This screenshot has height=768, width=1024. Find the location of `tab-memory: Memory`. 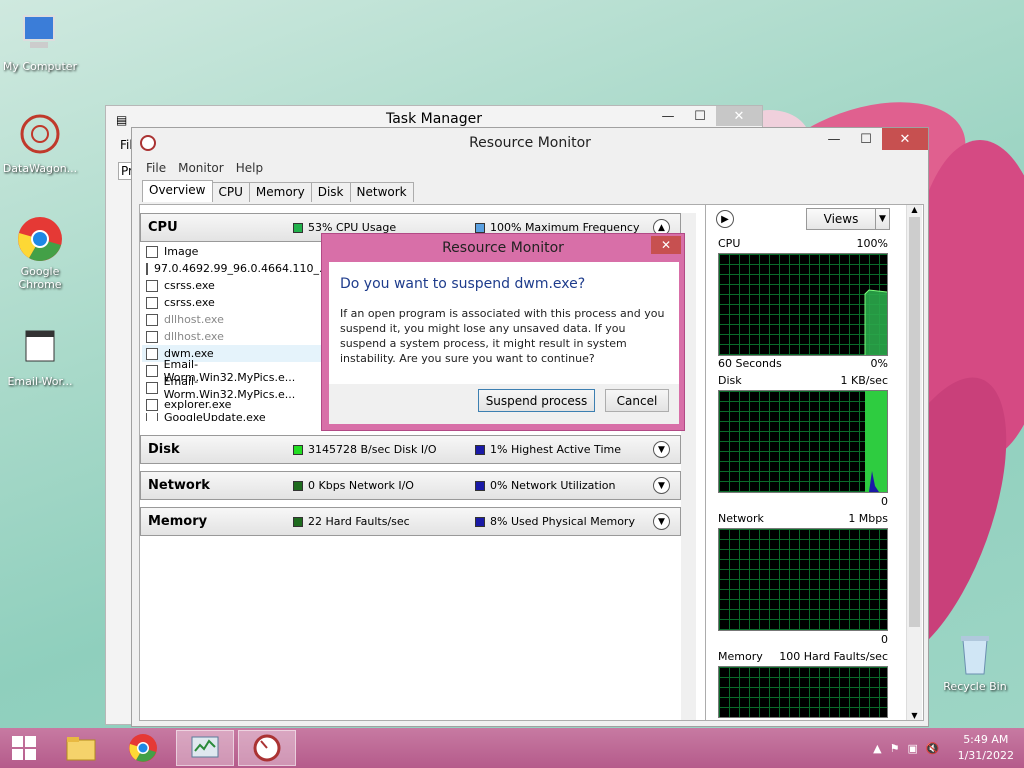

tab-memory: Memory is located at coordinates (280, 192).